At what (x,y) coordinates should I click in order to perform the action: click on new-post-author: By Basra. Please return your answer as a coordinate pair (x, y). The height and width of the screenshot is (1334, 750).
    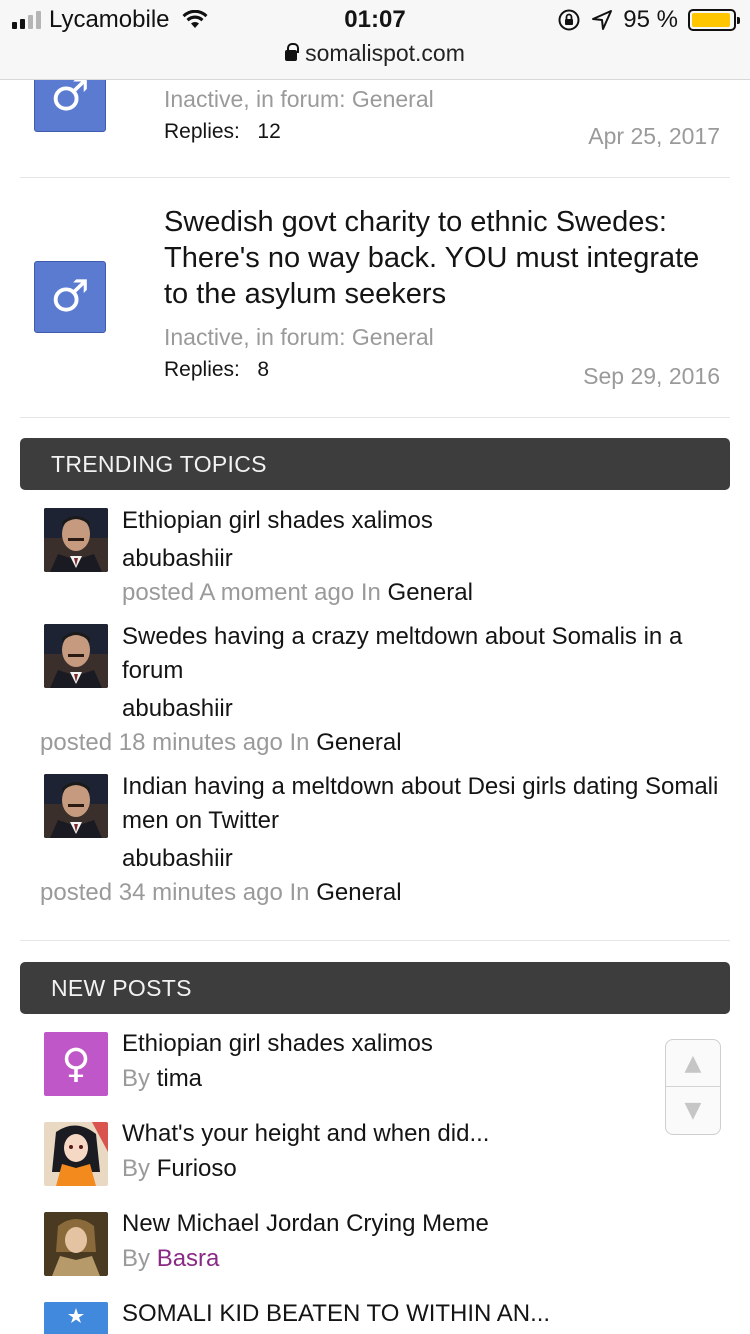
    Looking at the image, I should click on (170, 1259).